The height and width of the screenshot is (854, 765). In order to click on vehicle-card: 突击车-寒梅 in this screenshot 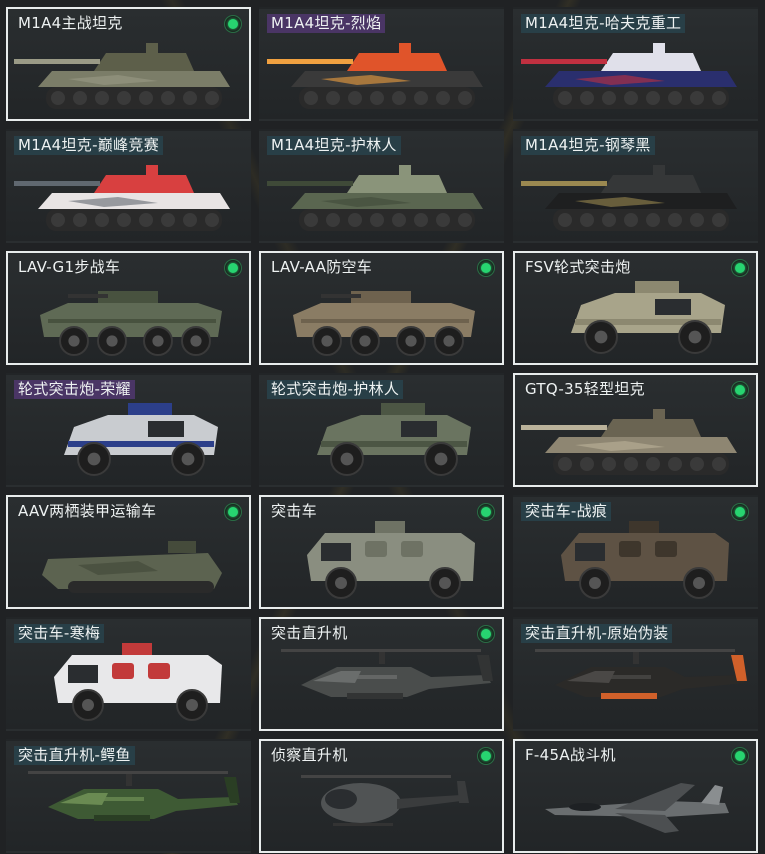, I will do `click(128, 674)`.